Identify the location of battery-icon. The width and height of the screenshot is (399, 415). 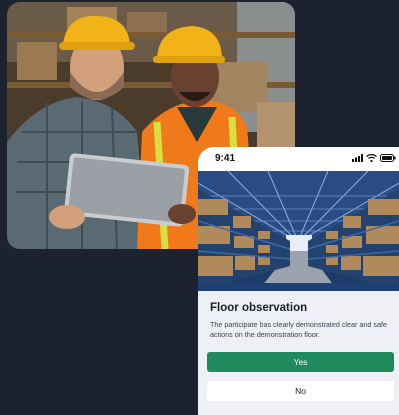
(388, 158).